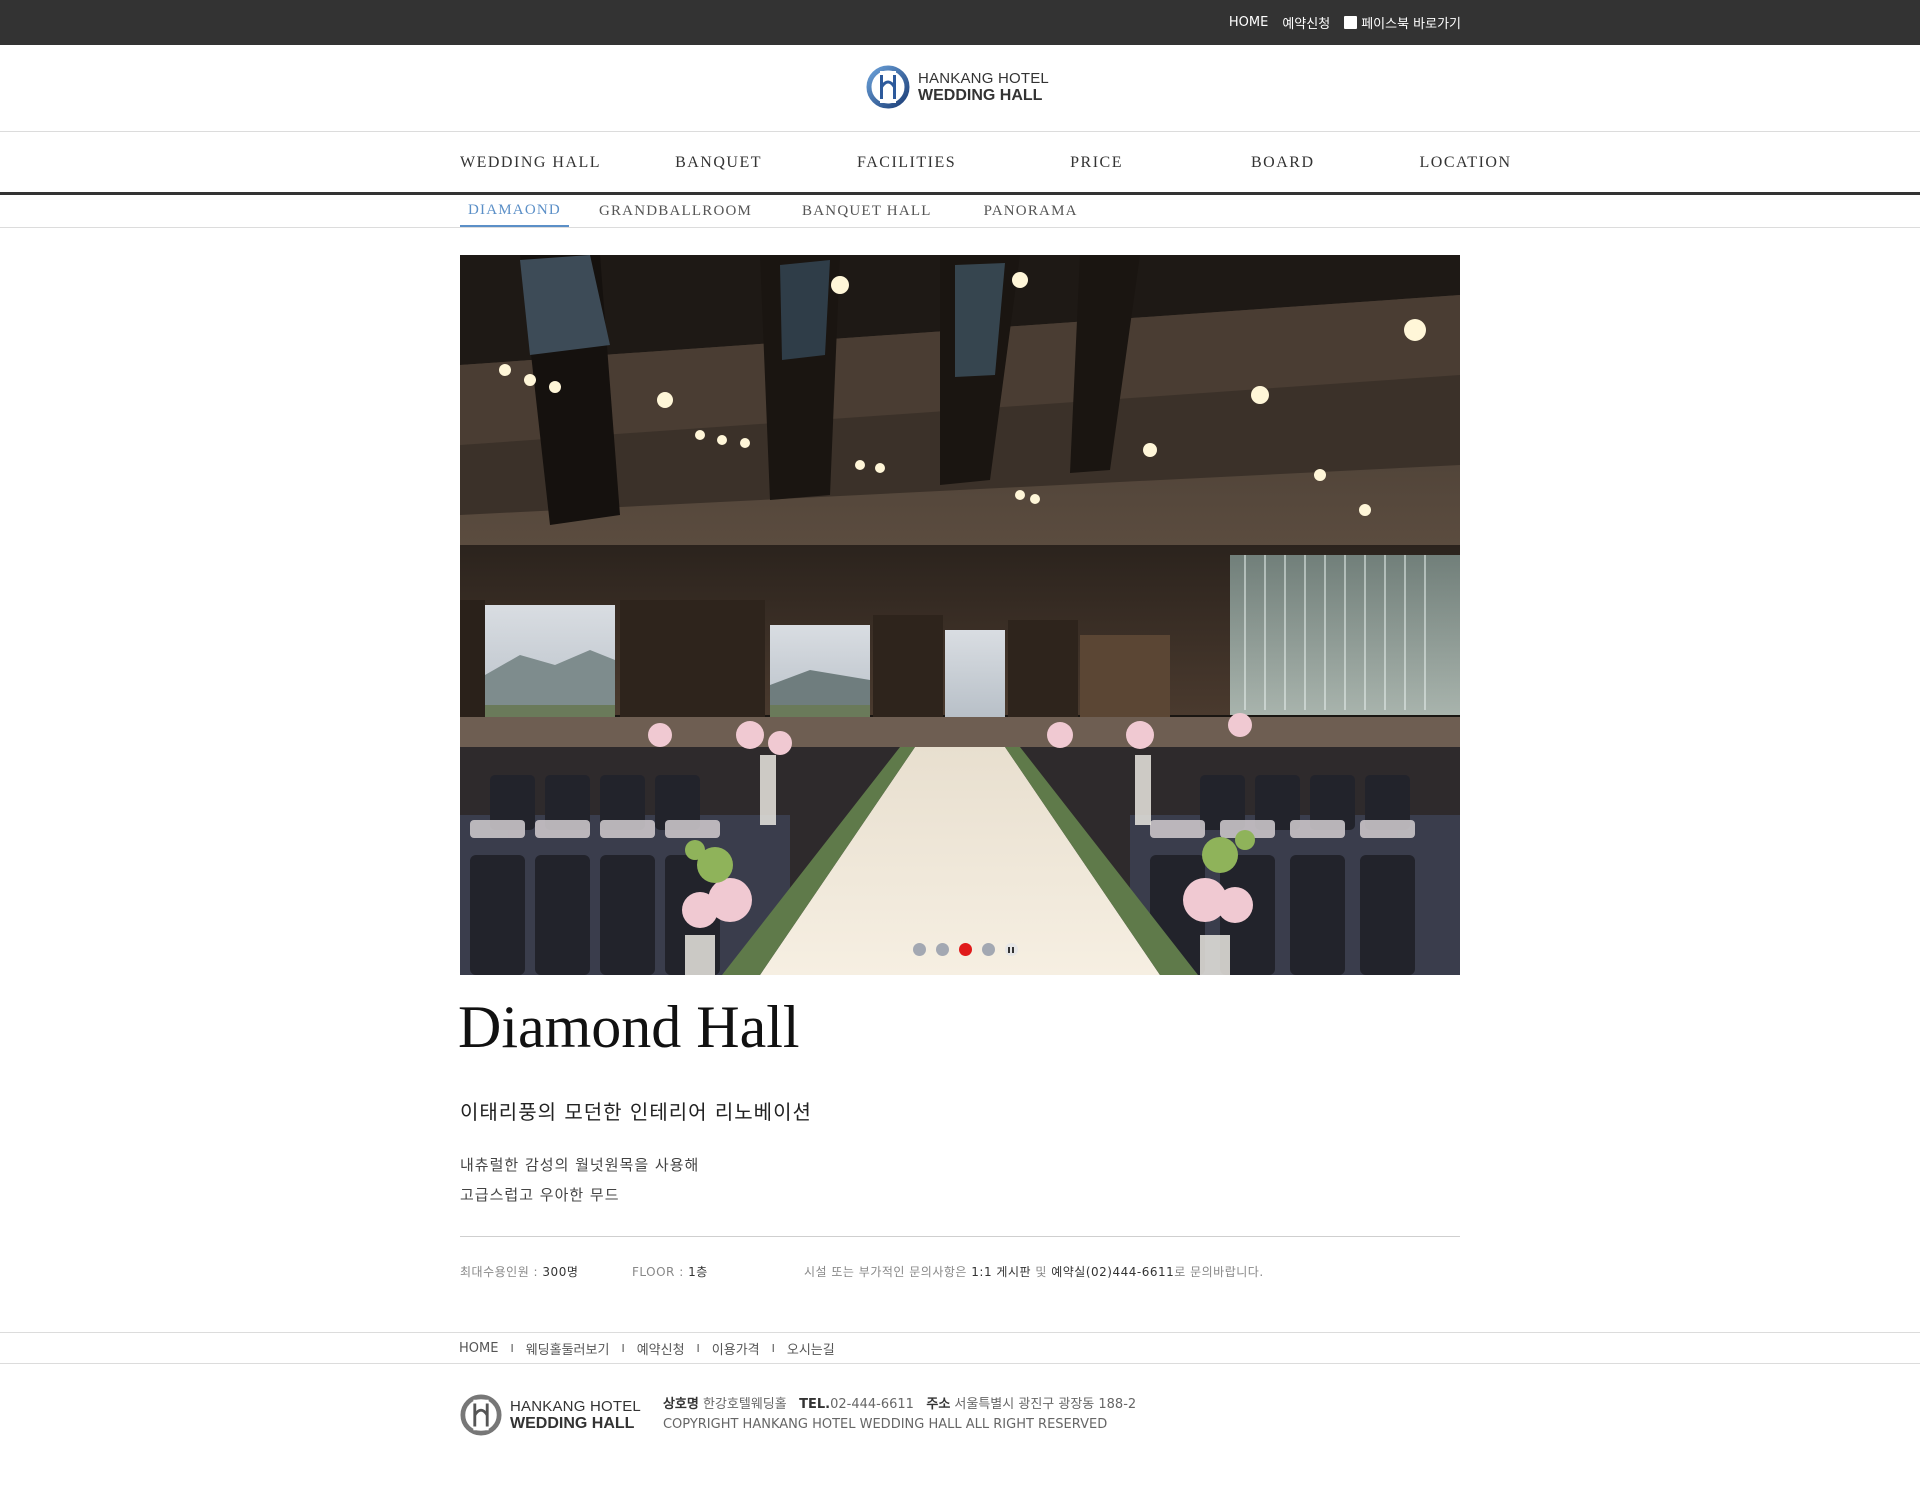 The image size is (1920, 1485). Describe the element at coordinates (698, 1272) in the screenshot. I see `floor-value: 1층` at that location.